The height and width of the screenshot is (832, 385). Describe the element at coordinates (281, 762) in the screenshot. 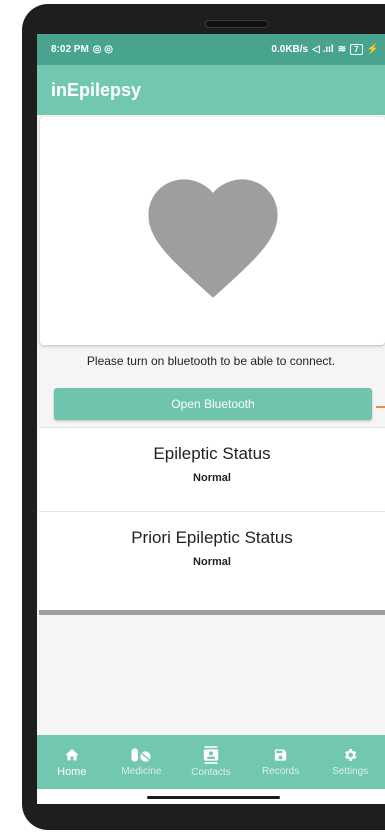

I see `nav-records: Records` at that location.